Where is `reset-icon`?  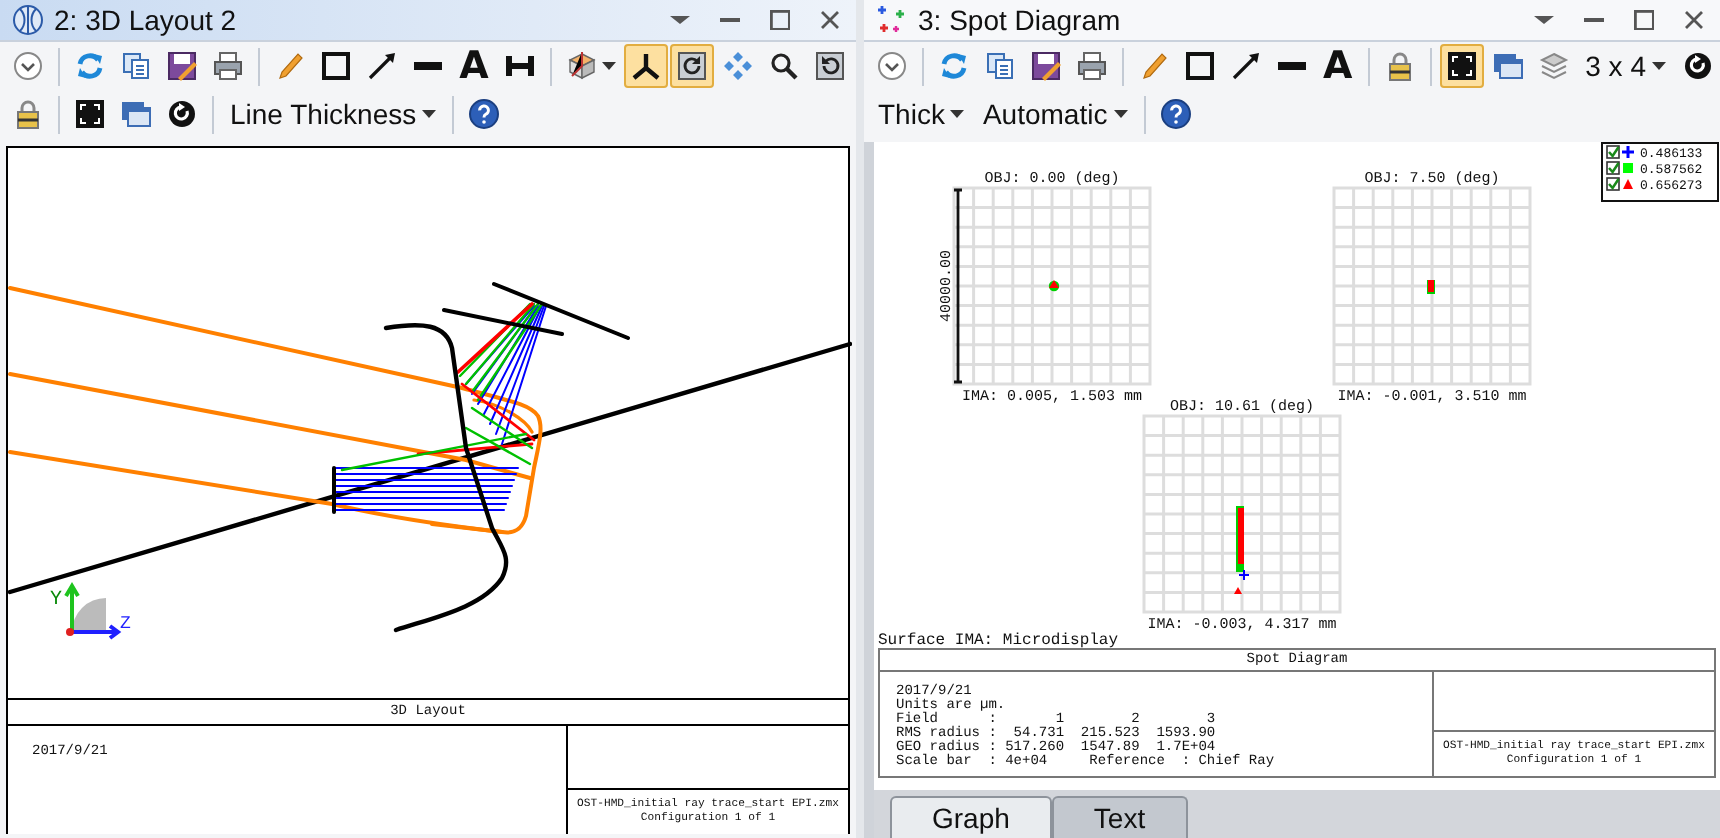 reset-icon is located at coordinates (830, 66).